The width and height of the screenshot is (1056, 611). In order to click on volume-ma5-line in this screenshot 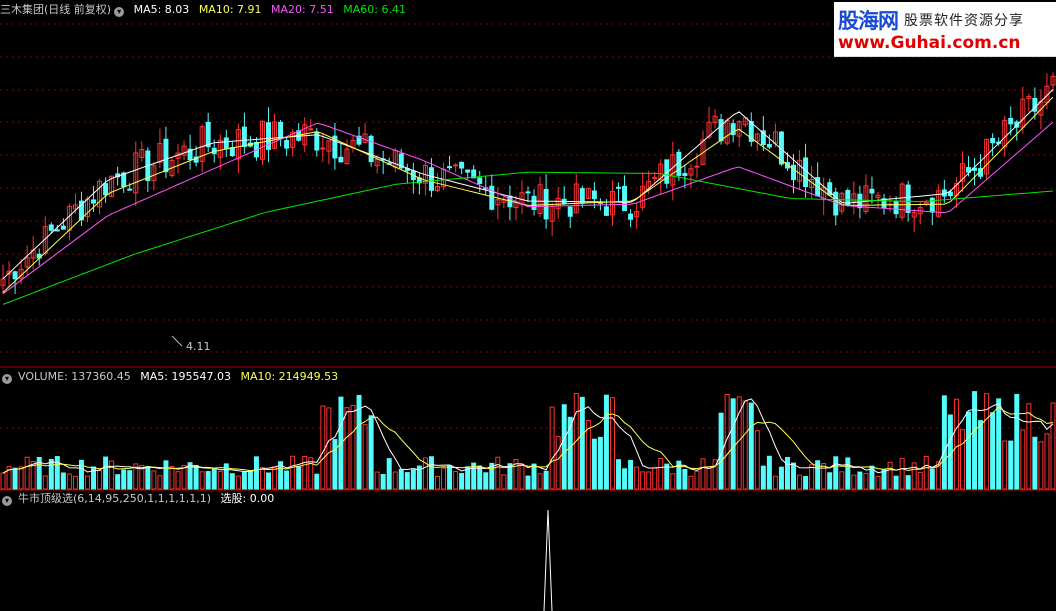, I will do `click(528, 436)`.